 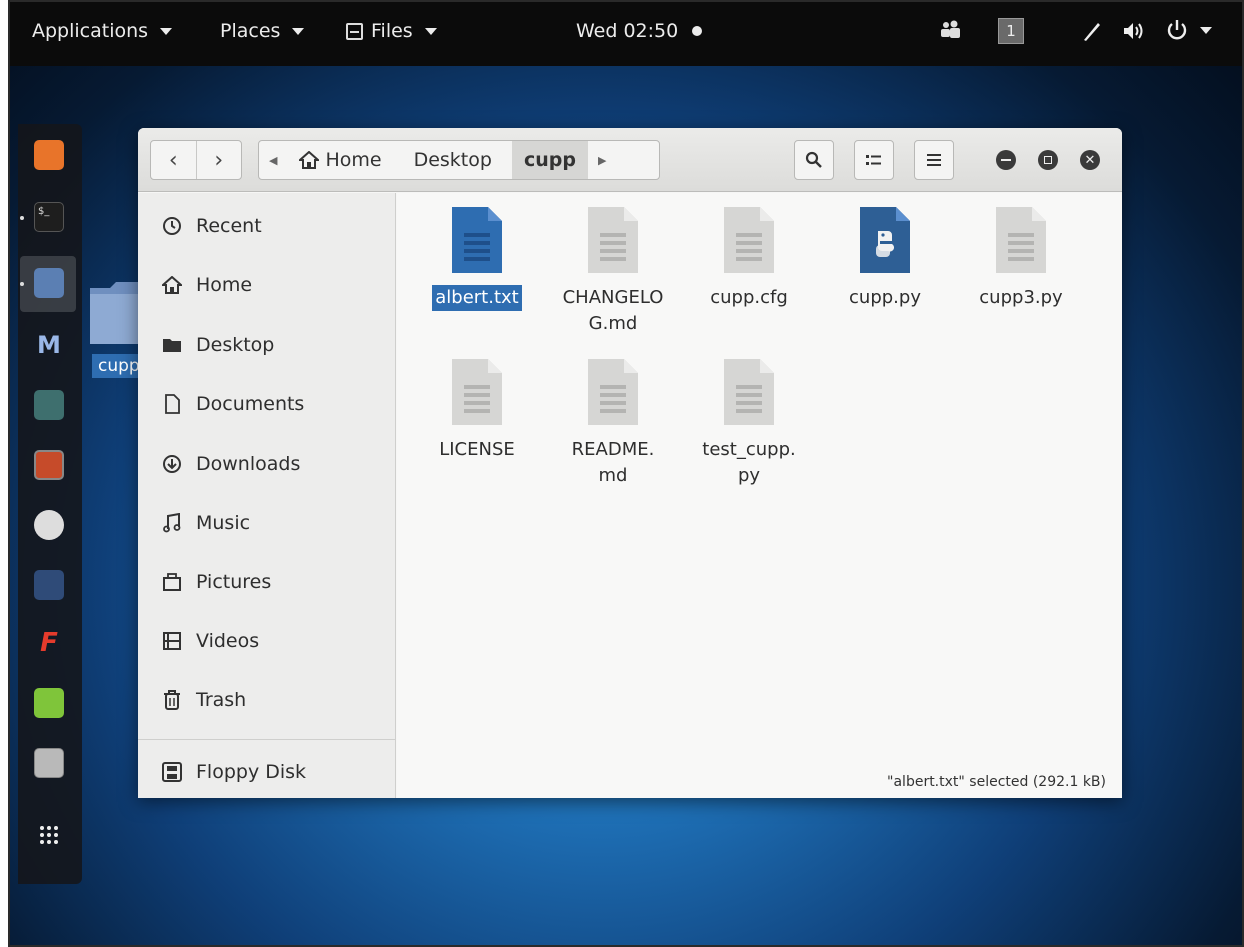 I want to click on sidebar-item-desktop: Desktop, so click(x=218, y=345).